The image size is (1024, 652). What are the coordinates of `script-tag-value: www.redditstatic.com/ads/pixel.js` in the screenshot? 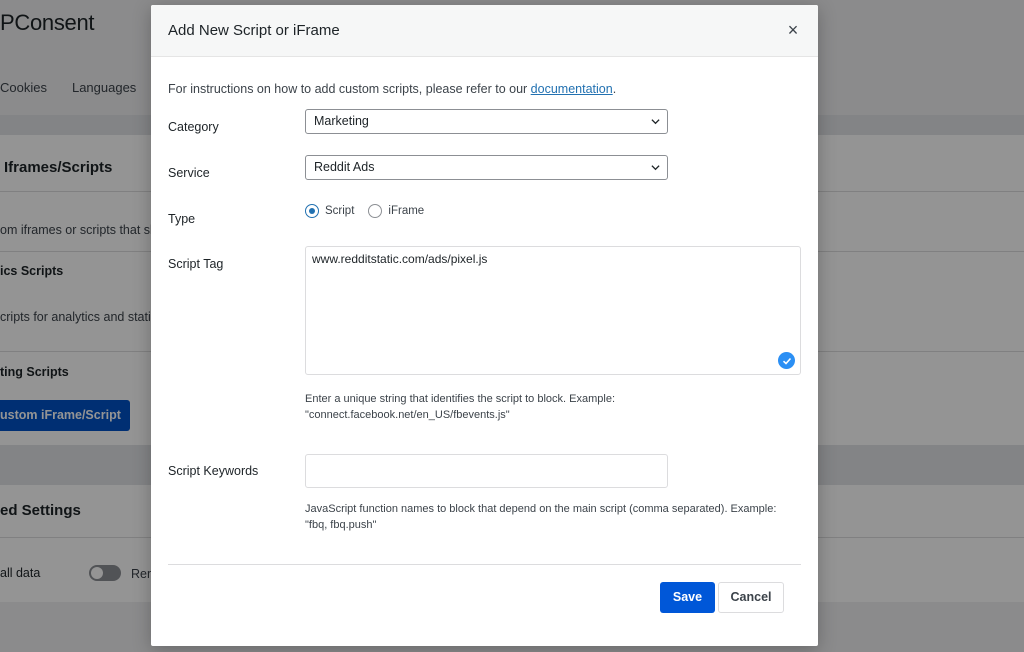 It's located at (400, 259).